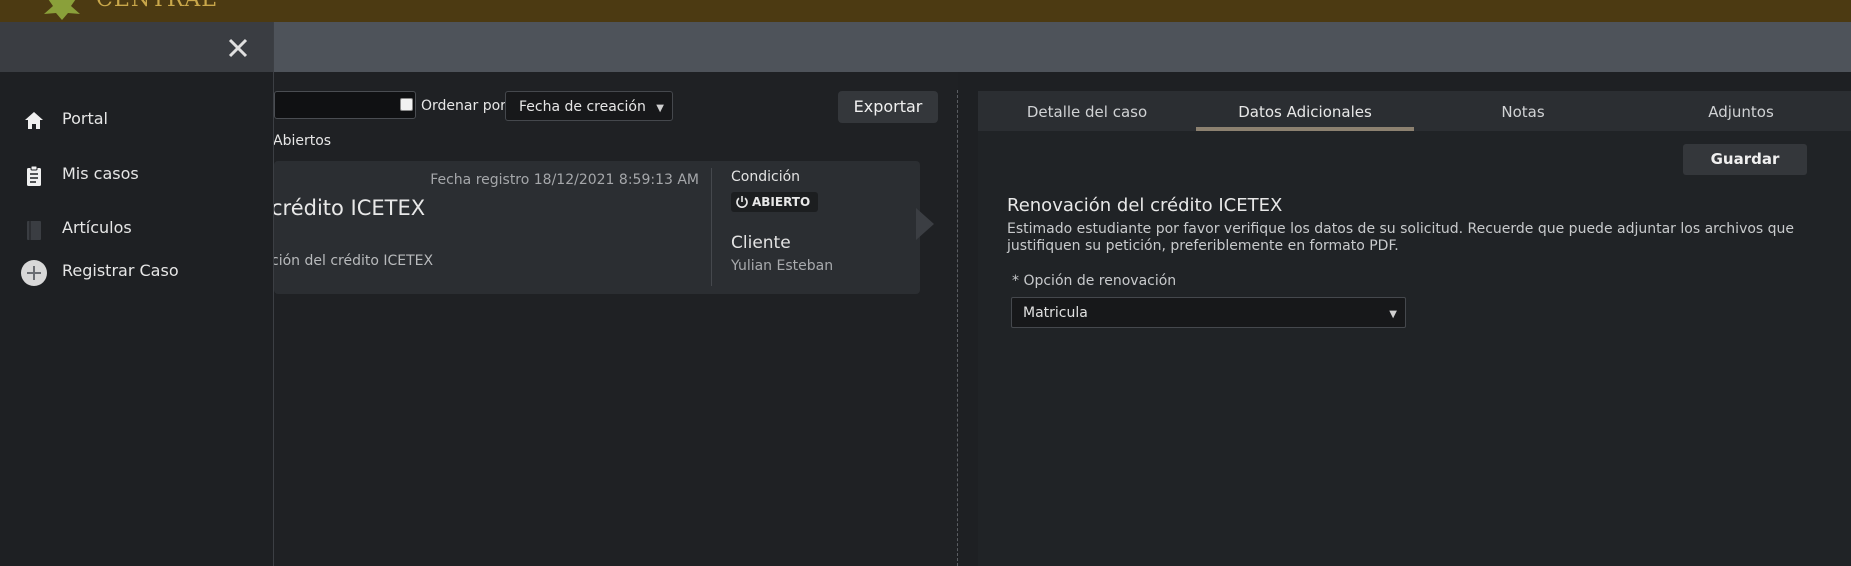  What do you see at coordinates (781, 202) in the screenshot?
I see `status-text: ABIERTO` at bounding box center [781, 202].